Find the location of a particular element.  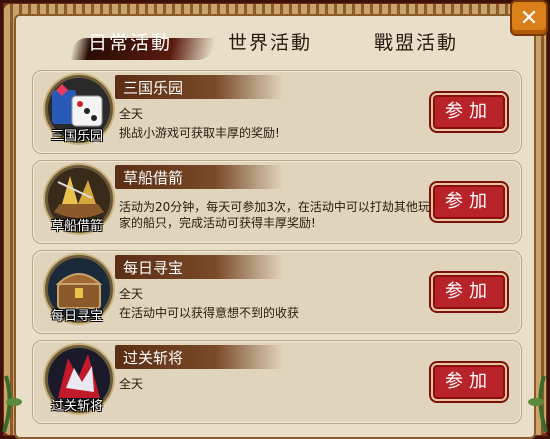

activity-desc: 挑战小游戏可获取丰厚的奖励! is located at coordinates (199, 133).